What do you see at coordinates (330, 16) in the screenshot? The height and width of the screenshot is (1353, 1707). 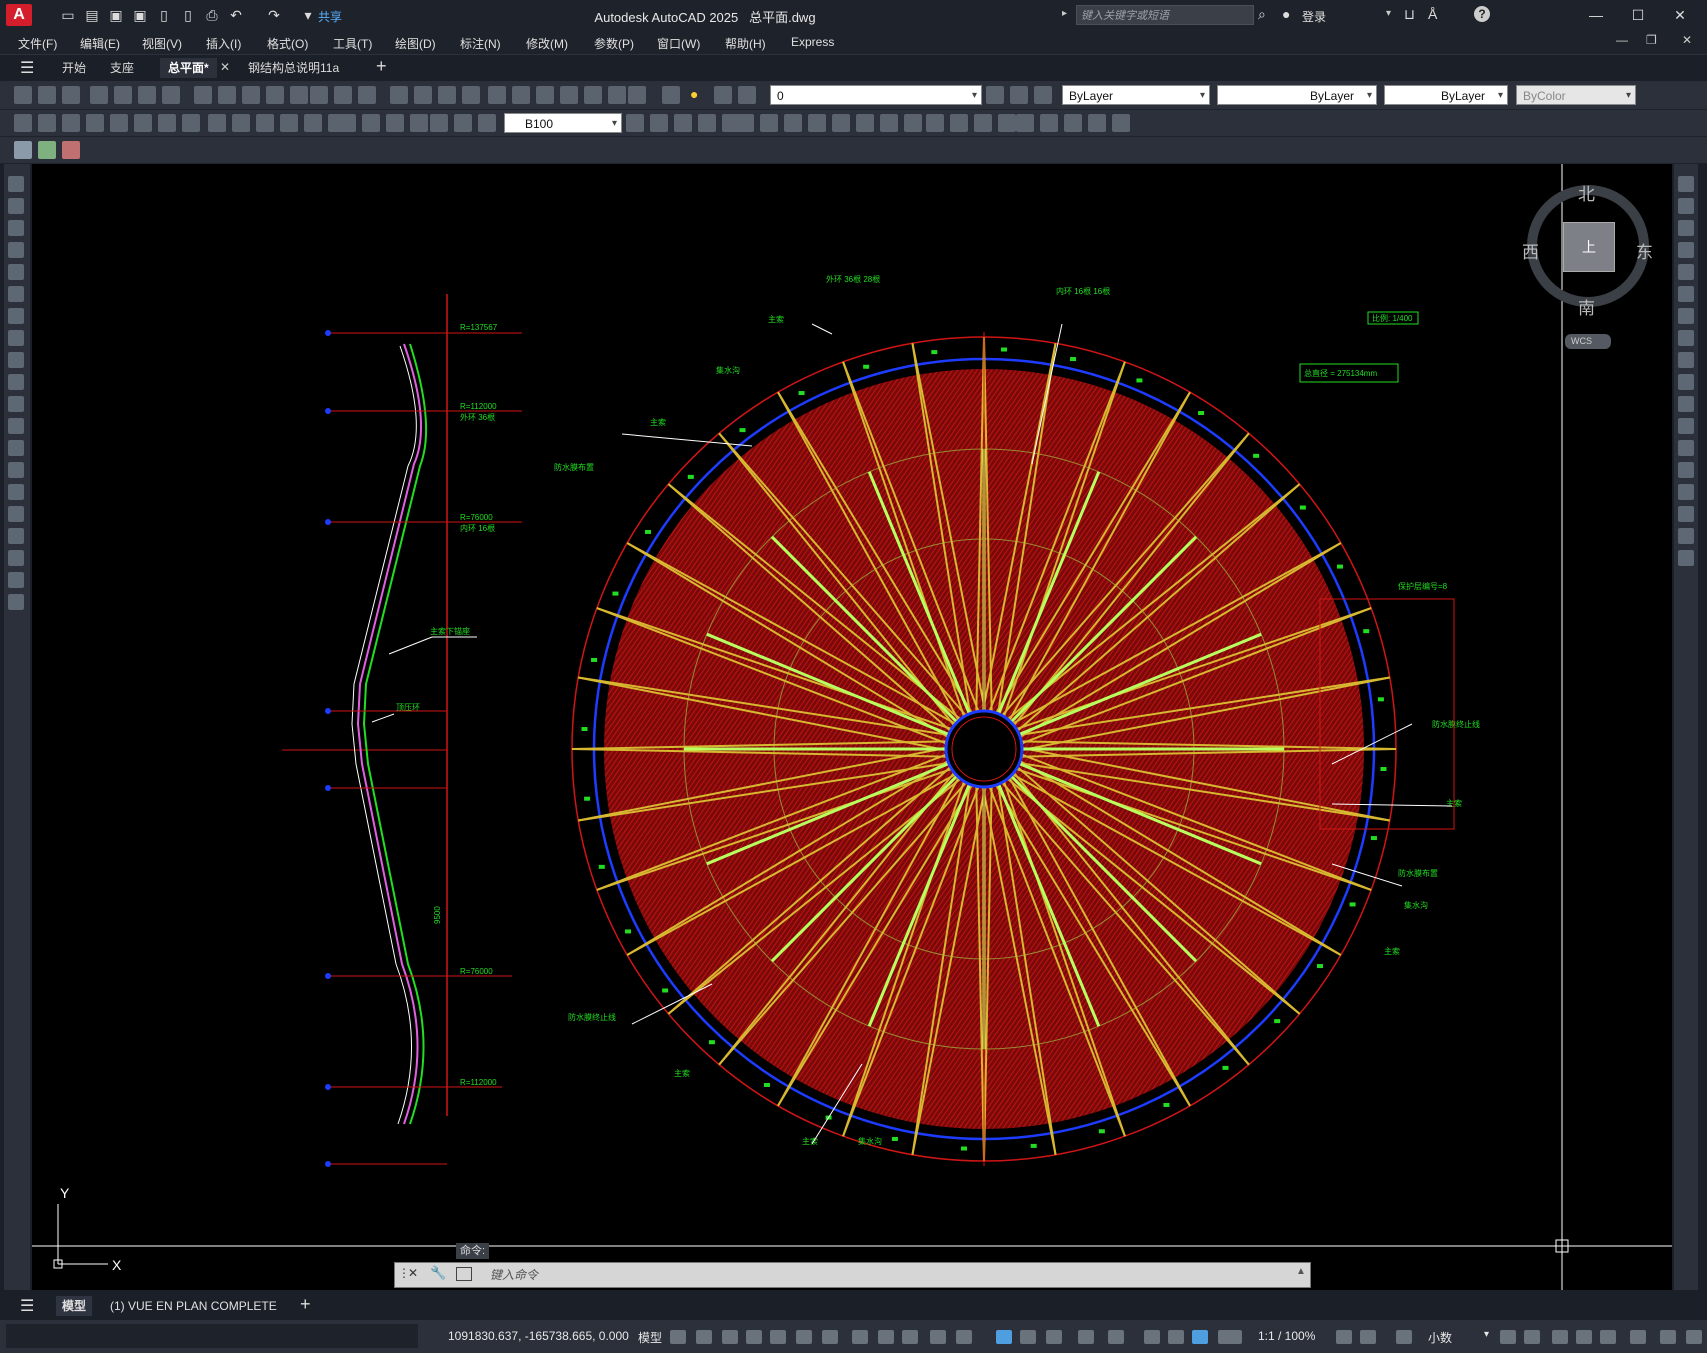 I see `share-button: 共享` at bounding box center [330, 16].